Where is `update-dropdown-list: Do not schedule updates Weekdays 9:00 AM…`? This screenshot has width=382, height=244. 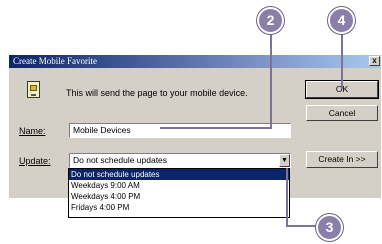 update-dropdown-list: Do not schedule updates Weekdays 9:00 AM… is located at coordinates (179, 193).